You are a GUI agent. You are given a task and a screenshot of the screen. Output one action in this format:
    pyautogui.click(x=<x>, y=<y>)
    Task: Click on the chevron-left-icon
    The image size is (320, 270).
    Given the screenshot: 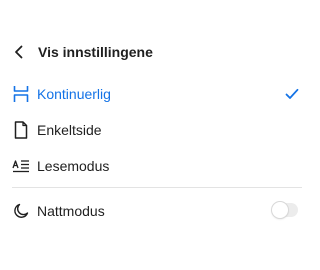 What is the action you would take?
    pyautogui.click(x=19, y=52)
    